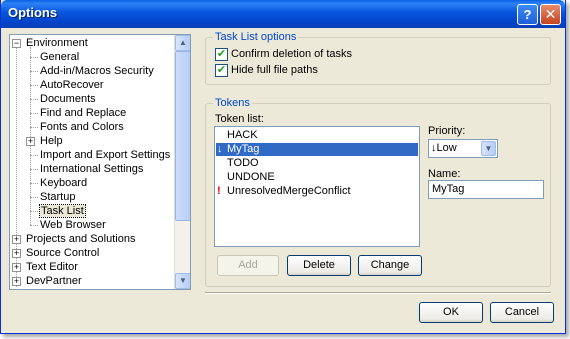 The width and height of the screenshot is (570, 339). I want to click on tree-item: − Environment, so click(50, 43).